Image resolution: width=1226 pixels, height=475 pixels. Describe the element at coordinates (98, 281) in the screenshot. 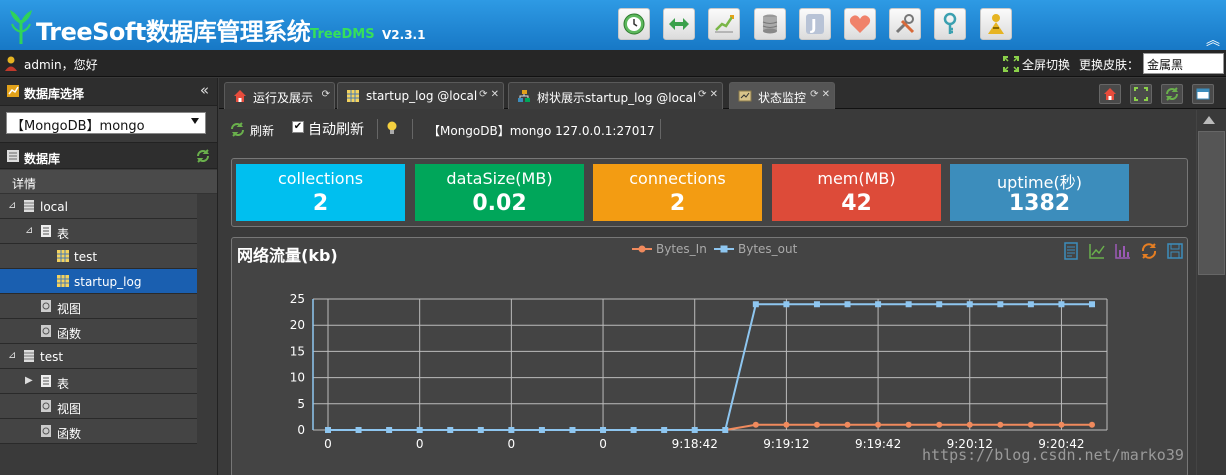

I see `tree-node: startup_log` at that location.